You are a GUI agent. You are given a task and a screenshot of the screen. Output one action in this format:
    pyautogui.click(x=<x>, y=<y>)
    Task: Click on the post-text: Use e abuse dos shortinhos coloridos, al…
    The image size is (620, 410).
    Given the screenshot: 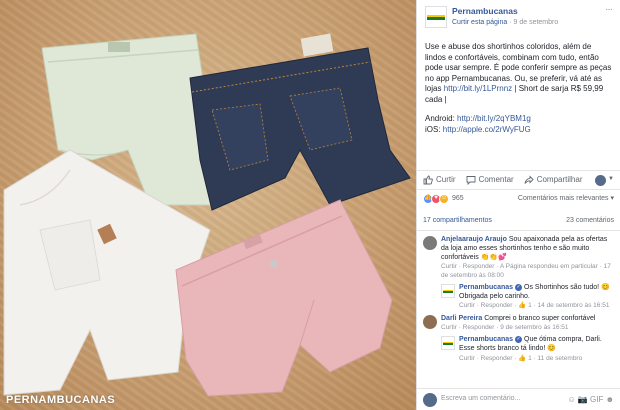 What is the action you would take?
    pyautogui.click(x=518, y=83)
    